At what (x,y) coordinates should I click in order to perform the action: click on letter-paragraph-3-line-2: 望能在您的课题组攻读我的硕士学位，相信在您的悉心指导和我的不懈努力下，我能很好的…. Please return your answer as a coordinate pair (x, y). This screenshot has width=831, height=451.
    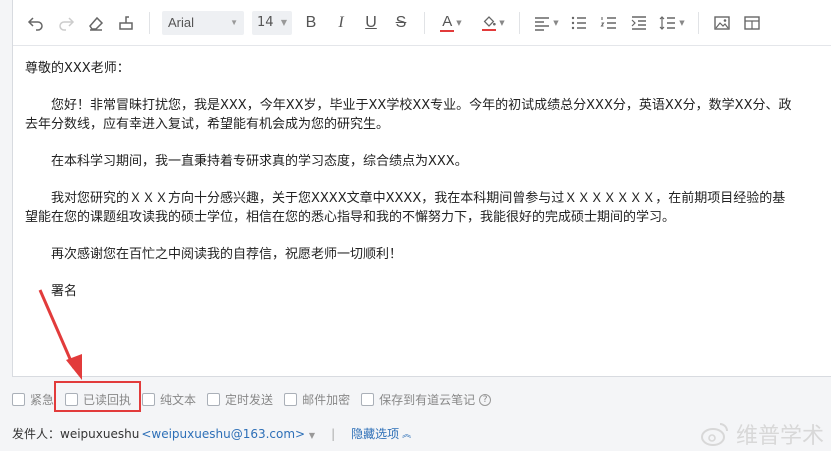
    Looking at the image, I should click on (350, 217).